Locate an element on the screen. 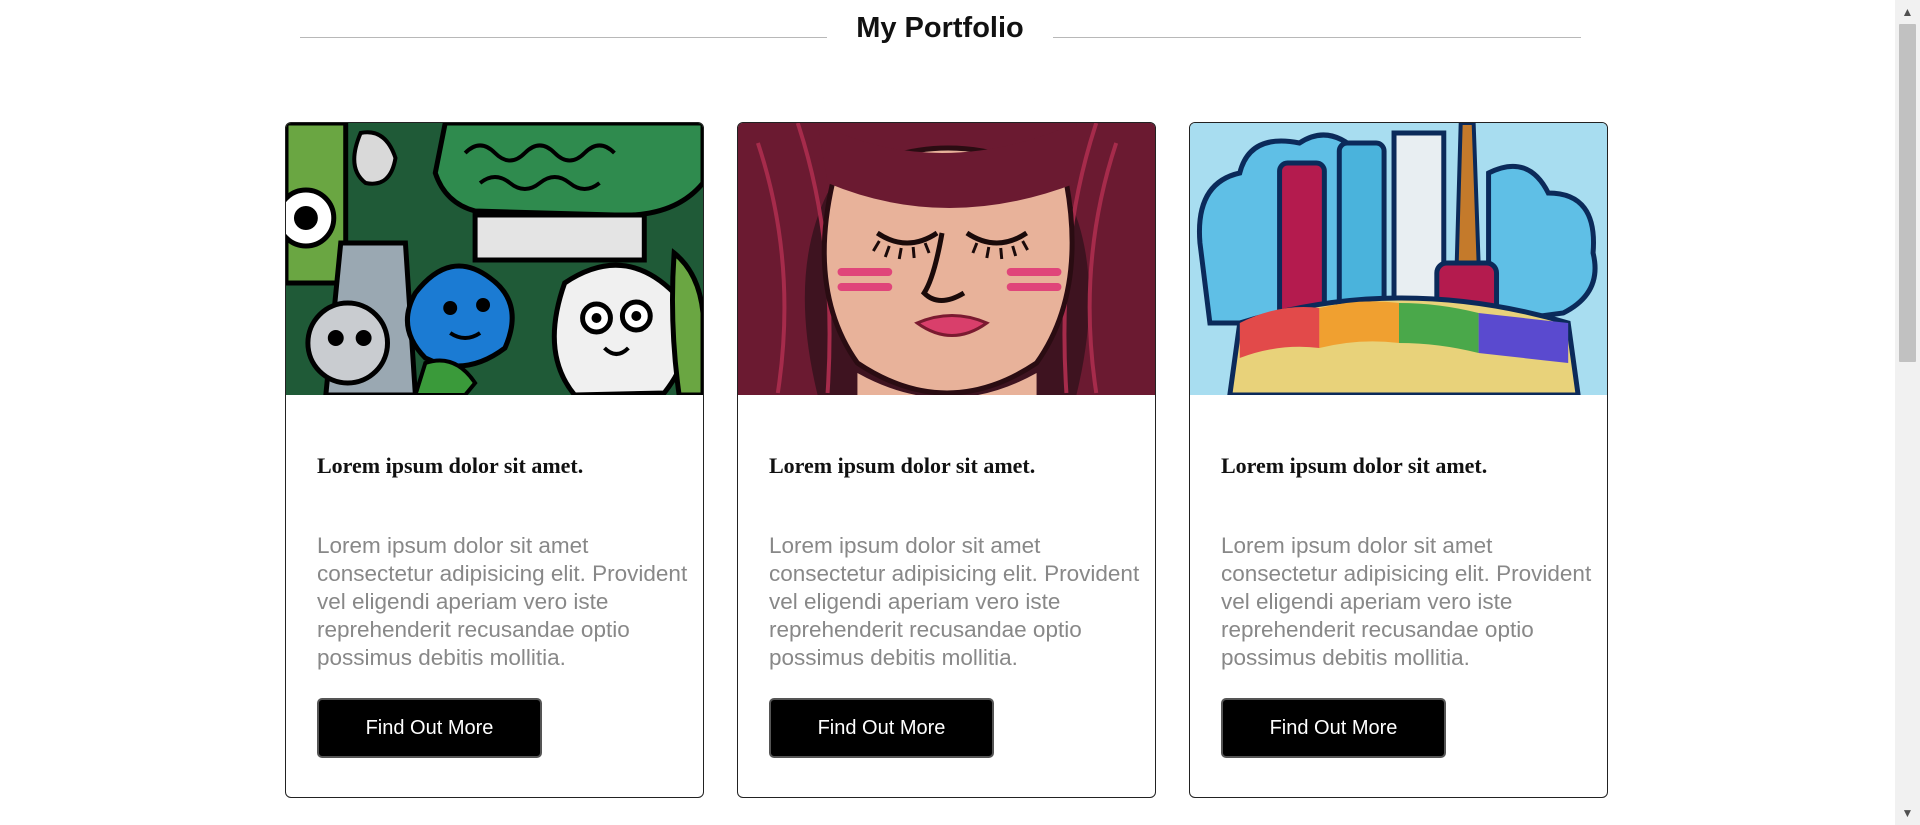  header-divider-right is located at coordinates (1317, 37).